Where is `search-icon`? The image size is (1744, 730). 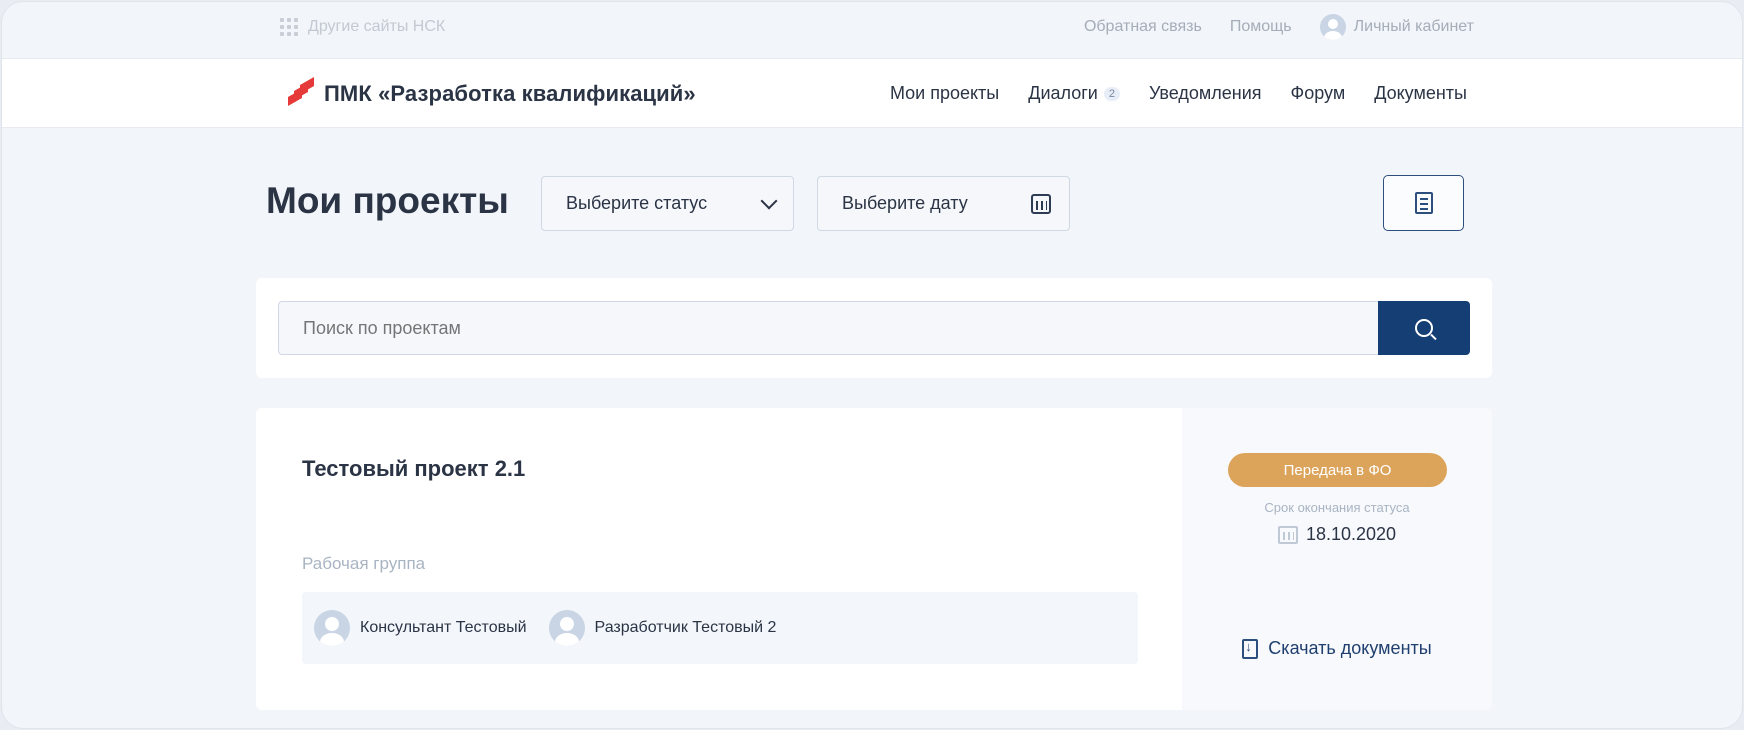 search-icon is located at coordinates (1424, 328).